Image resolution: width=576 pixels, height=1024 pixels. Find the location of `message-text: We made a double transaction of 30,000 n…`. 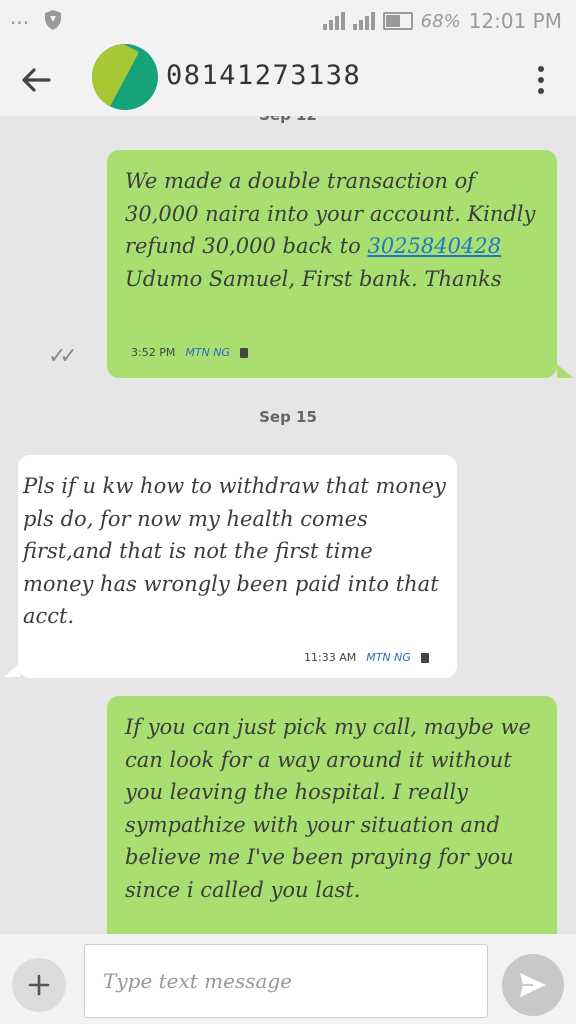

message-text: We made a double transaction of 30,000 n… is located at coordinates (330, 230).